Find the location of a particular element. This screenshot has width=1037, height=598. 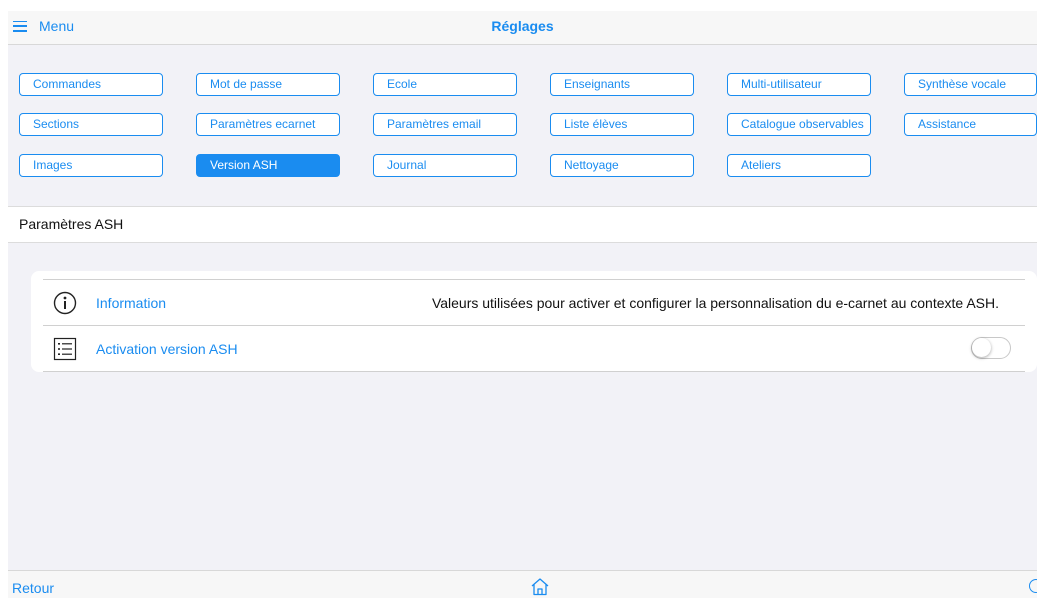

information-label: Information is located at coordinates (131, 302).